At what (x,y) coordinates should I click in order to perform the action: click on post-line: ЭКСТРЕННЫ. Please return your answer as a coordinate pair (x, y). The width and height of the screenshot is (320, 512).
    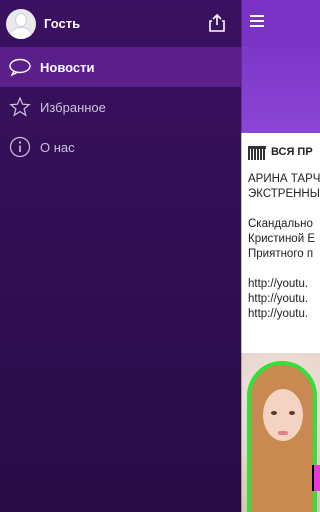
    Looking at the image, I should click on (284, 194).